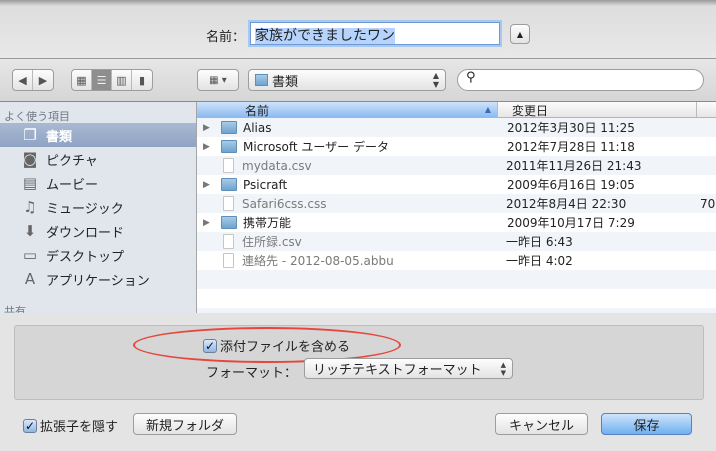 This screenshot has height=451, width=716. I want to click on new-folder-button: 新規フォルダ, so click(185, 424).